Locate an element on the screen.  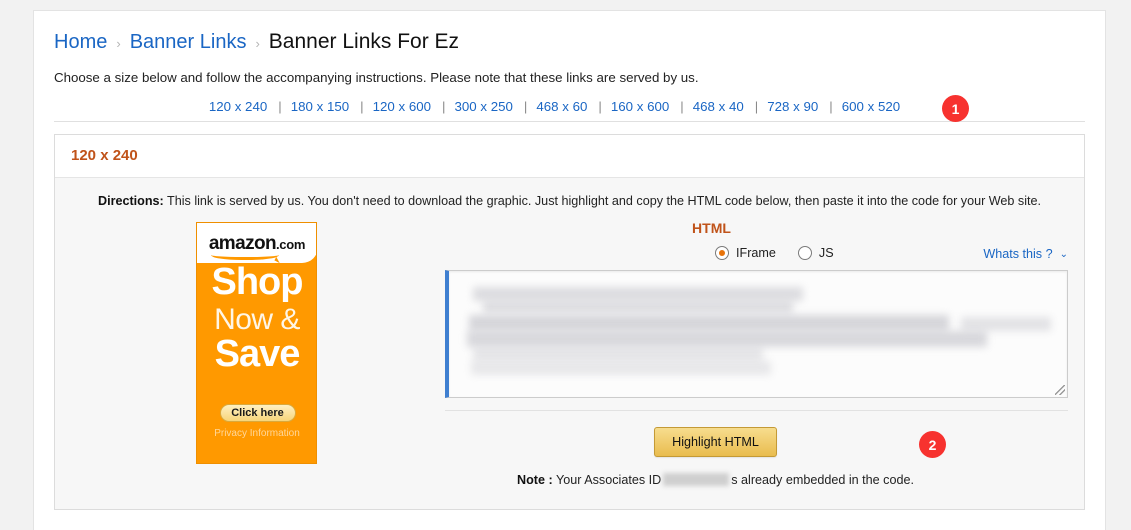
banner-headline-3: Save is located at coordinates (257, 354).